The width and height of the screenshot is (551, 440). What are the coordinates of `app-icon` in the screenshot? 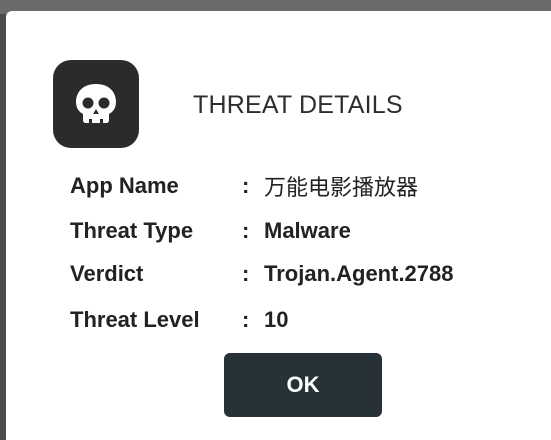 It's located at (96, 104).